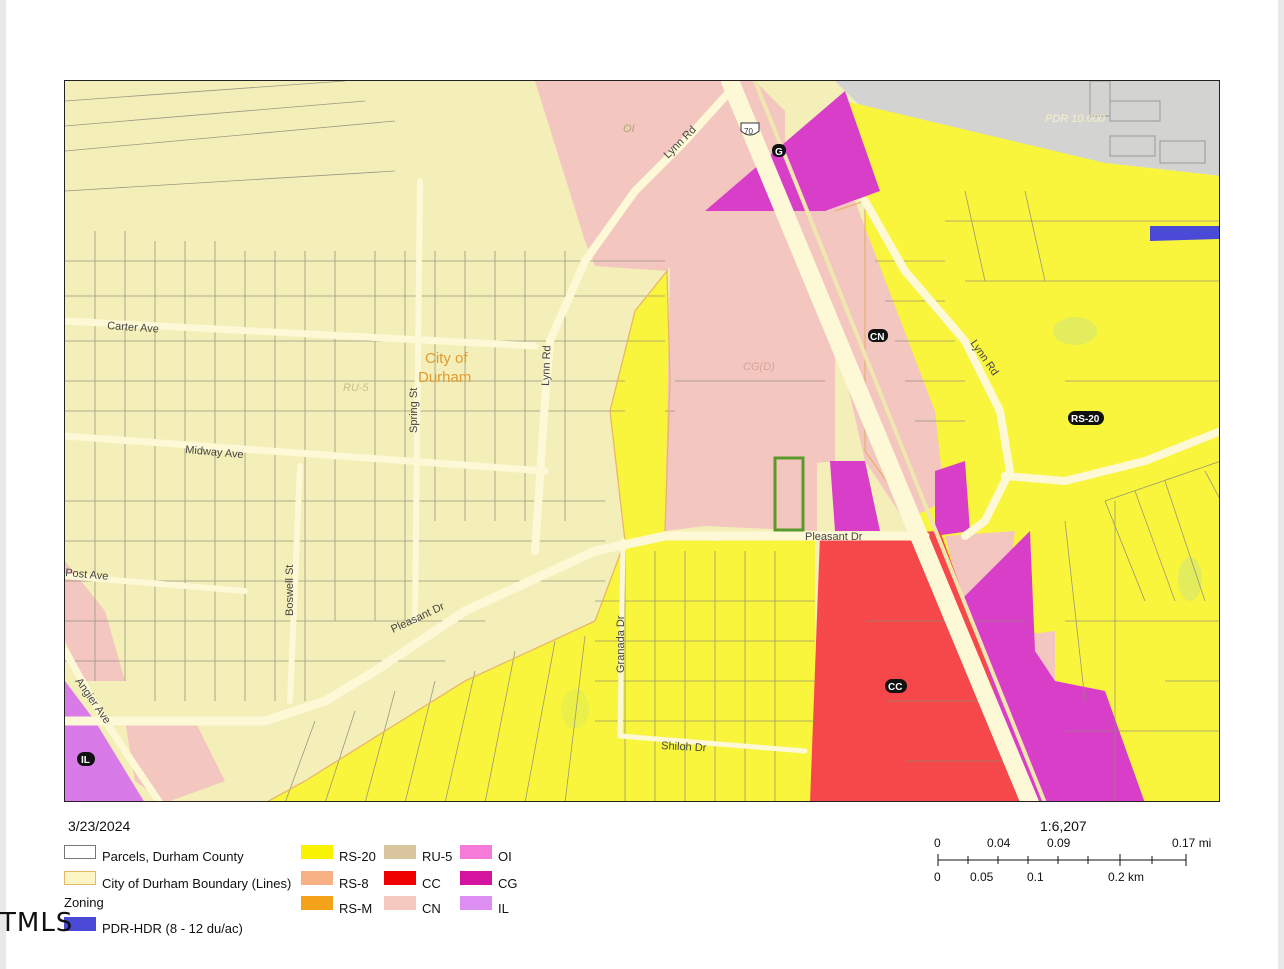 This screenshot has height=969, width=1284. I want to click on cg-zone-mid2, so click(952, 498).